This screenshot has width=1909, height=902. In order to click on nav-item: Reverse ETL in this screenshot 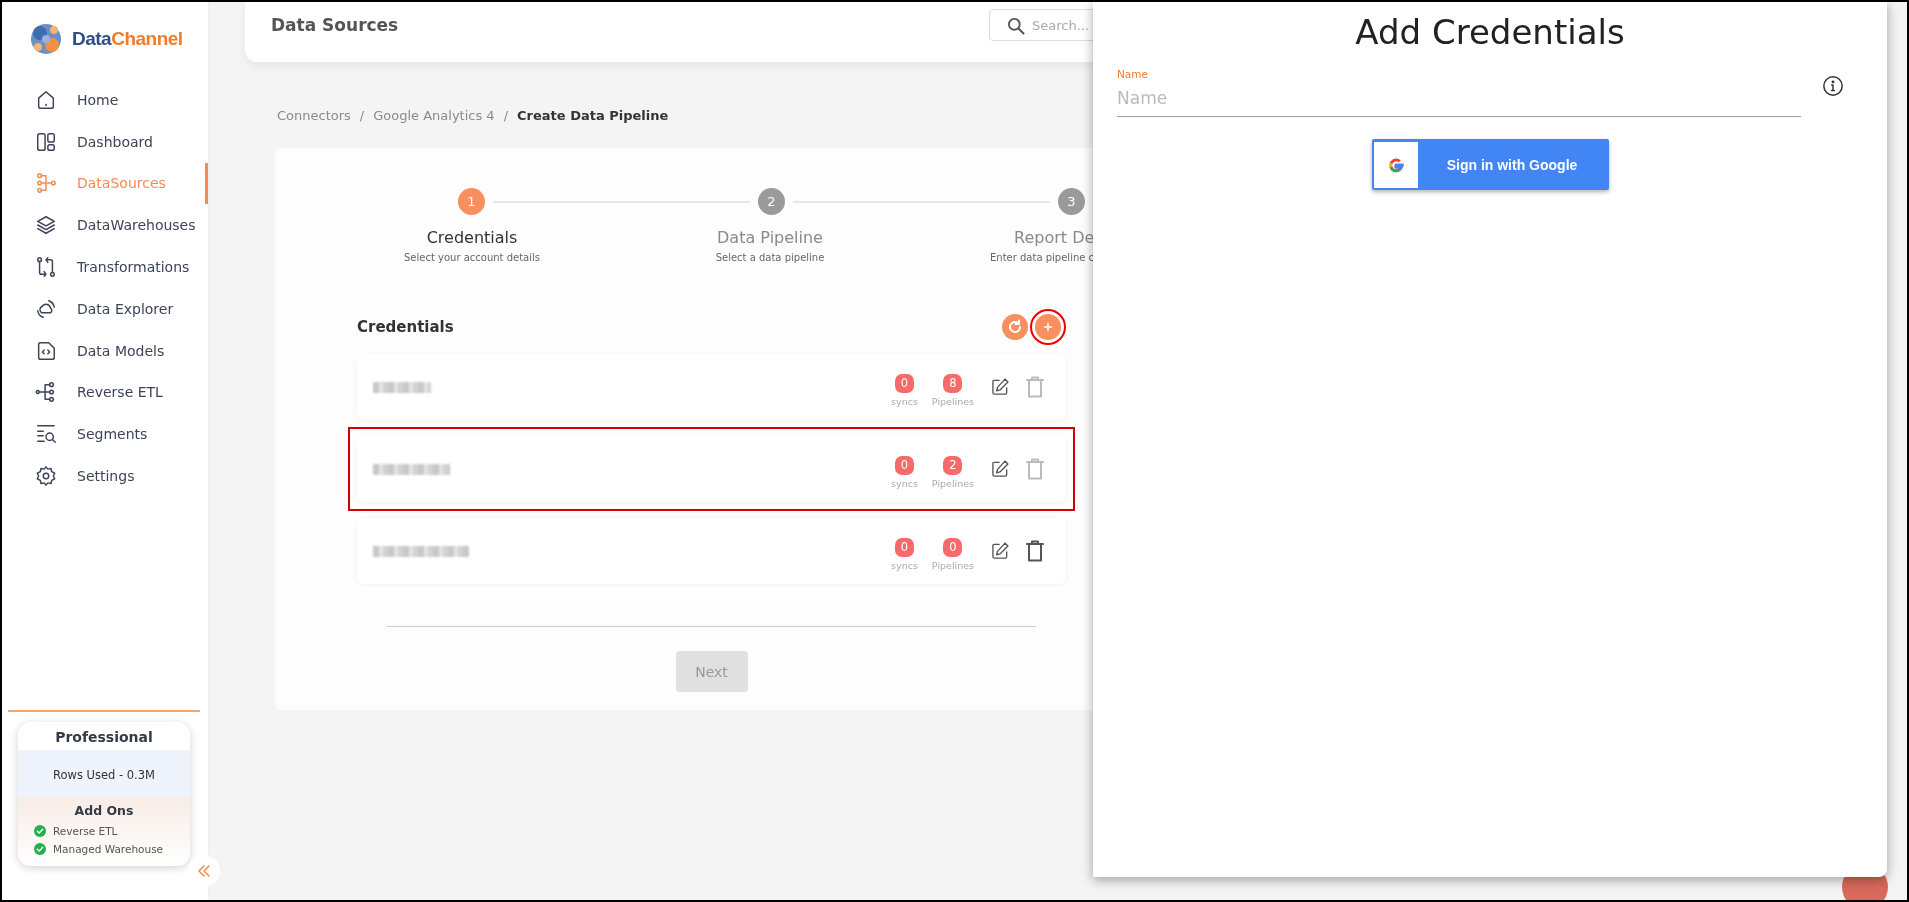, I will do `click(105, 392)`.